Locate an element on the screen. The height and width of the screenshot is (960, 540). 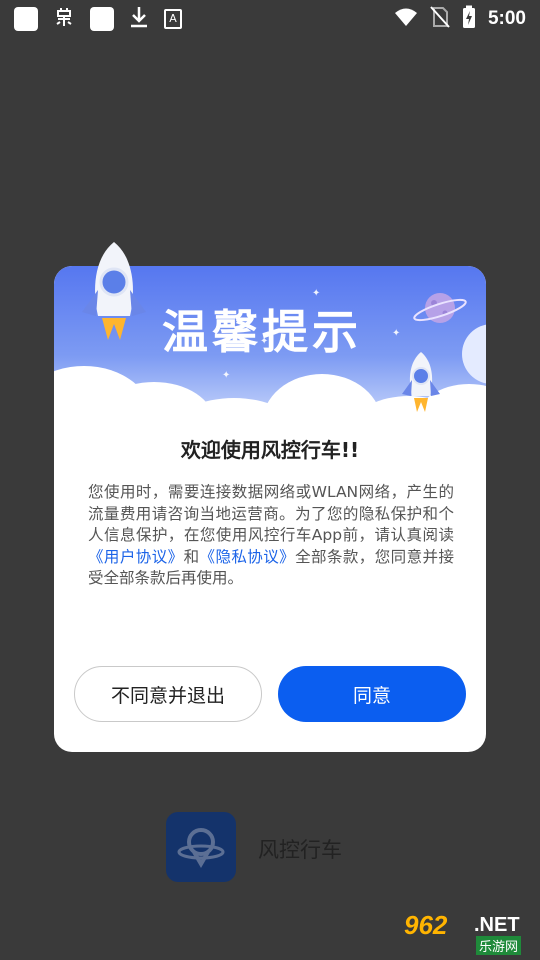
user-agreement-link: 《用户协议》 is located at coordinates (136, 557).